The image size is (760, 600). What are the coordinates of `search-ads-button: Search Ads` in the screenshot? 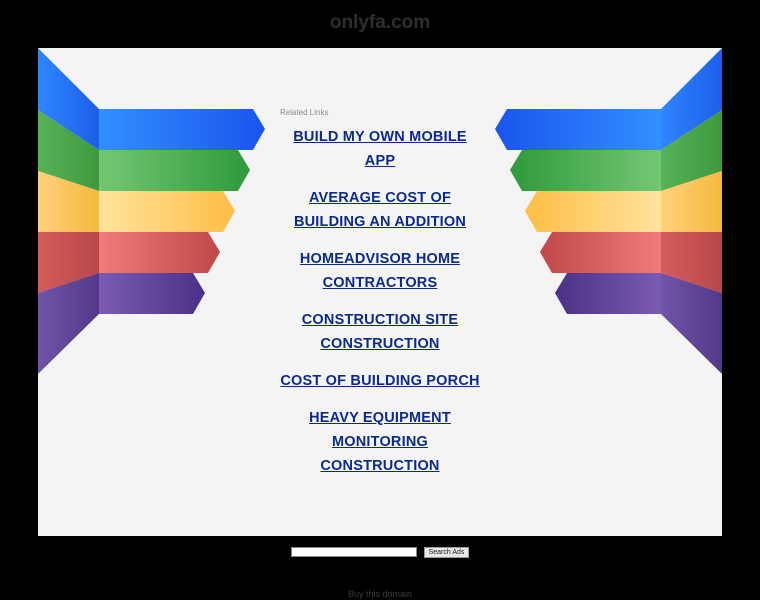 It's located at (446, 552).